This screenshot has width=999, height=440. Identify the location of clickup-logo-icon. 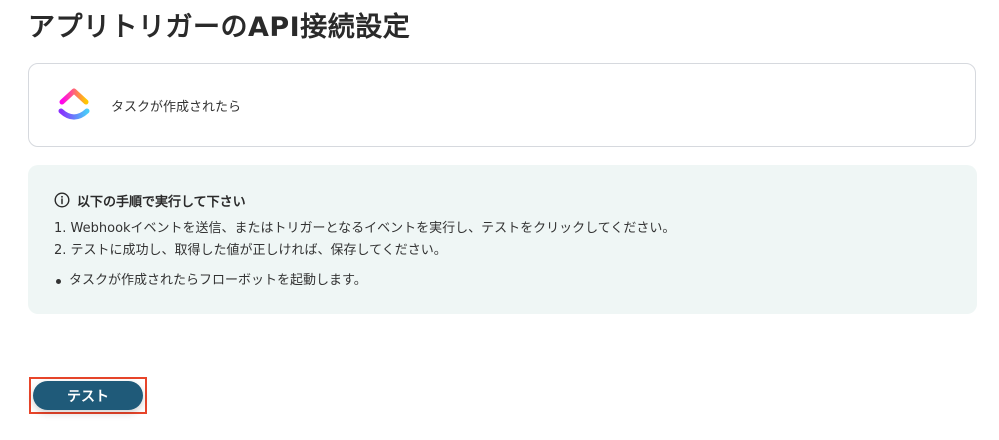
(74, 104).